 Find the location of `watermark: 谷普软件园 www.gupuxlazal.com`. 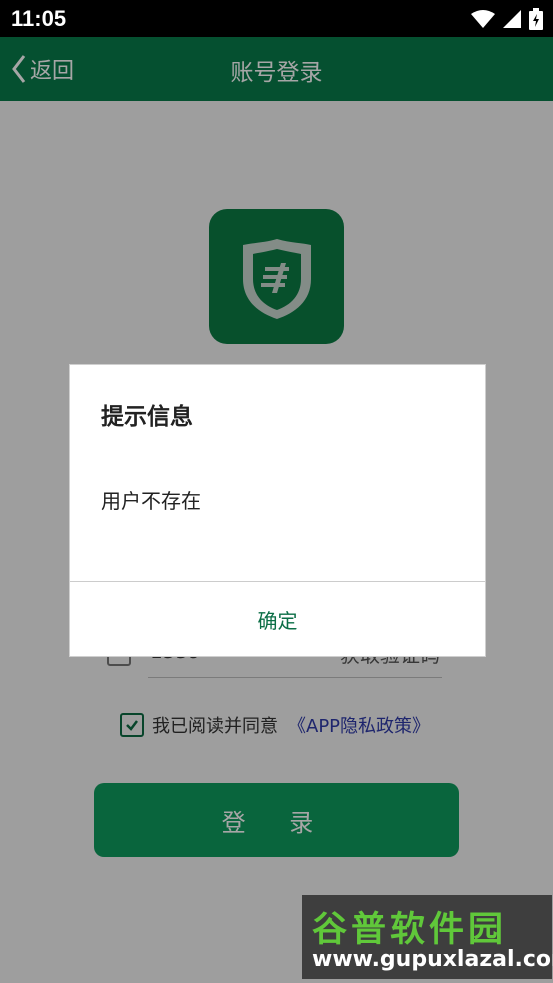

watermark: 谷普软件园 www.gupuxlazal.com is located at coordinates (427, 937).